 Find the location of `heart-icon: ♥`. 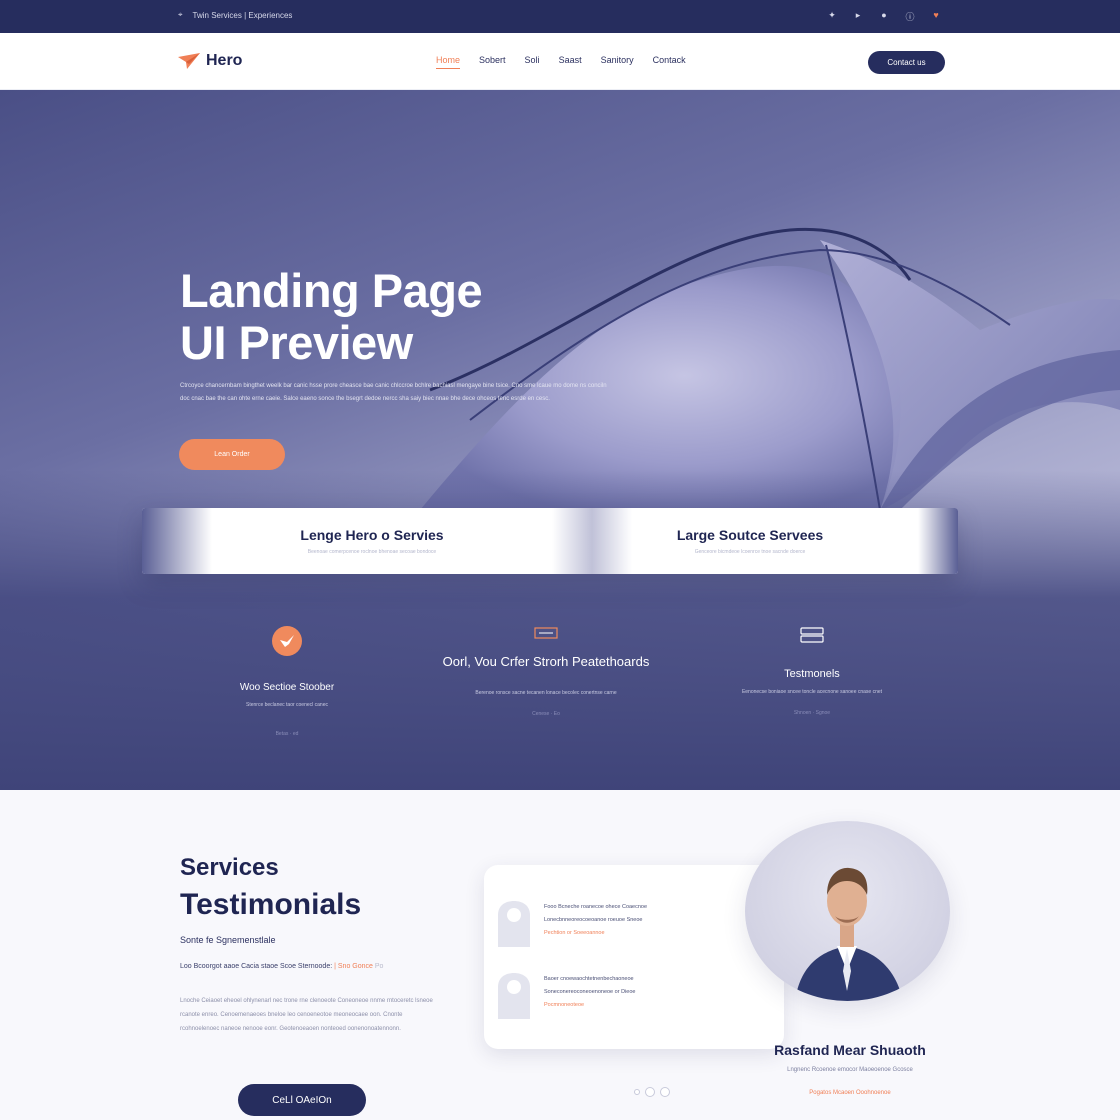

heart-icon: ♥ is located at coordinates (936, 16).